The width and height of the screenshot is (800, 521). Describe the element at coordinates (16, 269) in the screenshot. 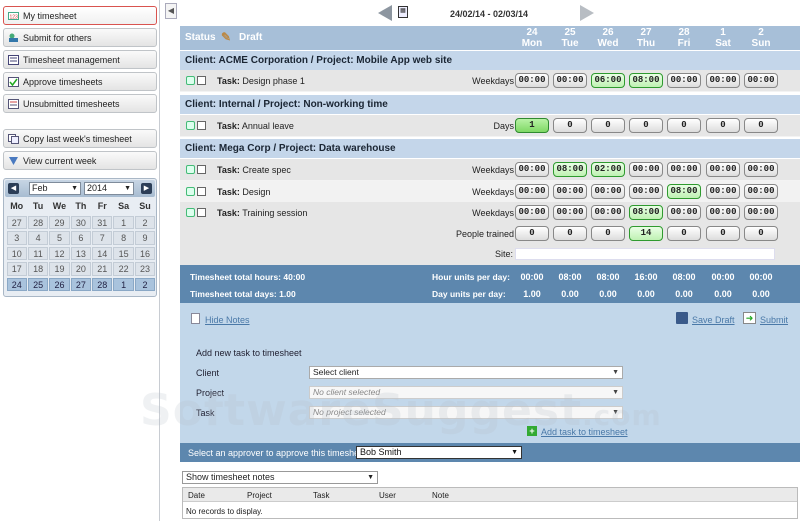

I see `calendar-day: 17` at that location.